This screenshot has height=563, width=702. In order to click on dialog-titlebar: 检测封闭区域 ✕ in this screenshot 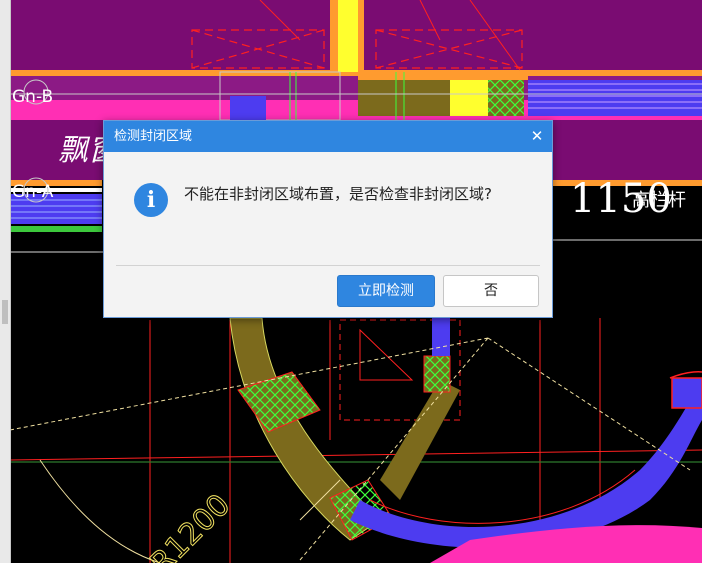, I will do `click(328, 136)`.